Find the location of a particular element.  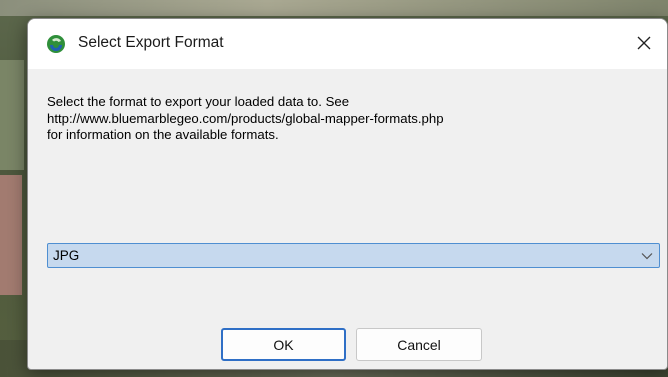

dialog-title-bar: Select Export Format is located at coordinates (347, 44).